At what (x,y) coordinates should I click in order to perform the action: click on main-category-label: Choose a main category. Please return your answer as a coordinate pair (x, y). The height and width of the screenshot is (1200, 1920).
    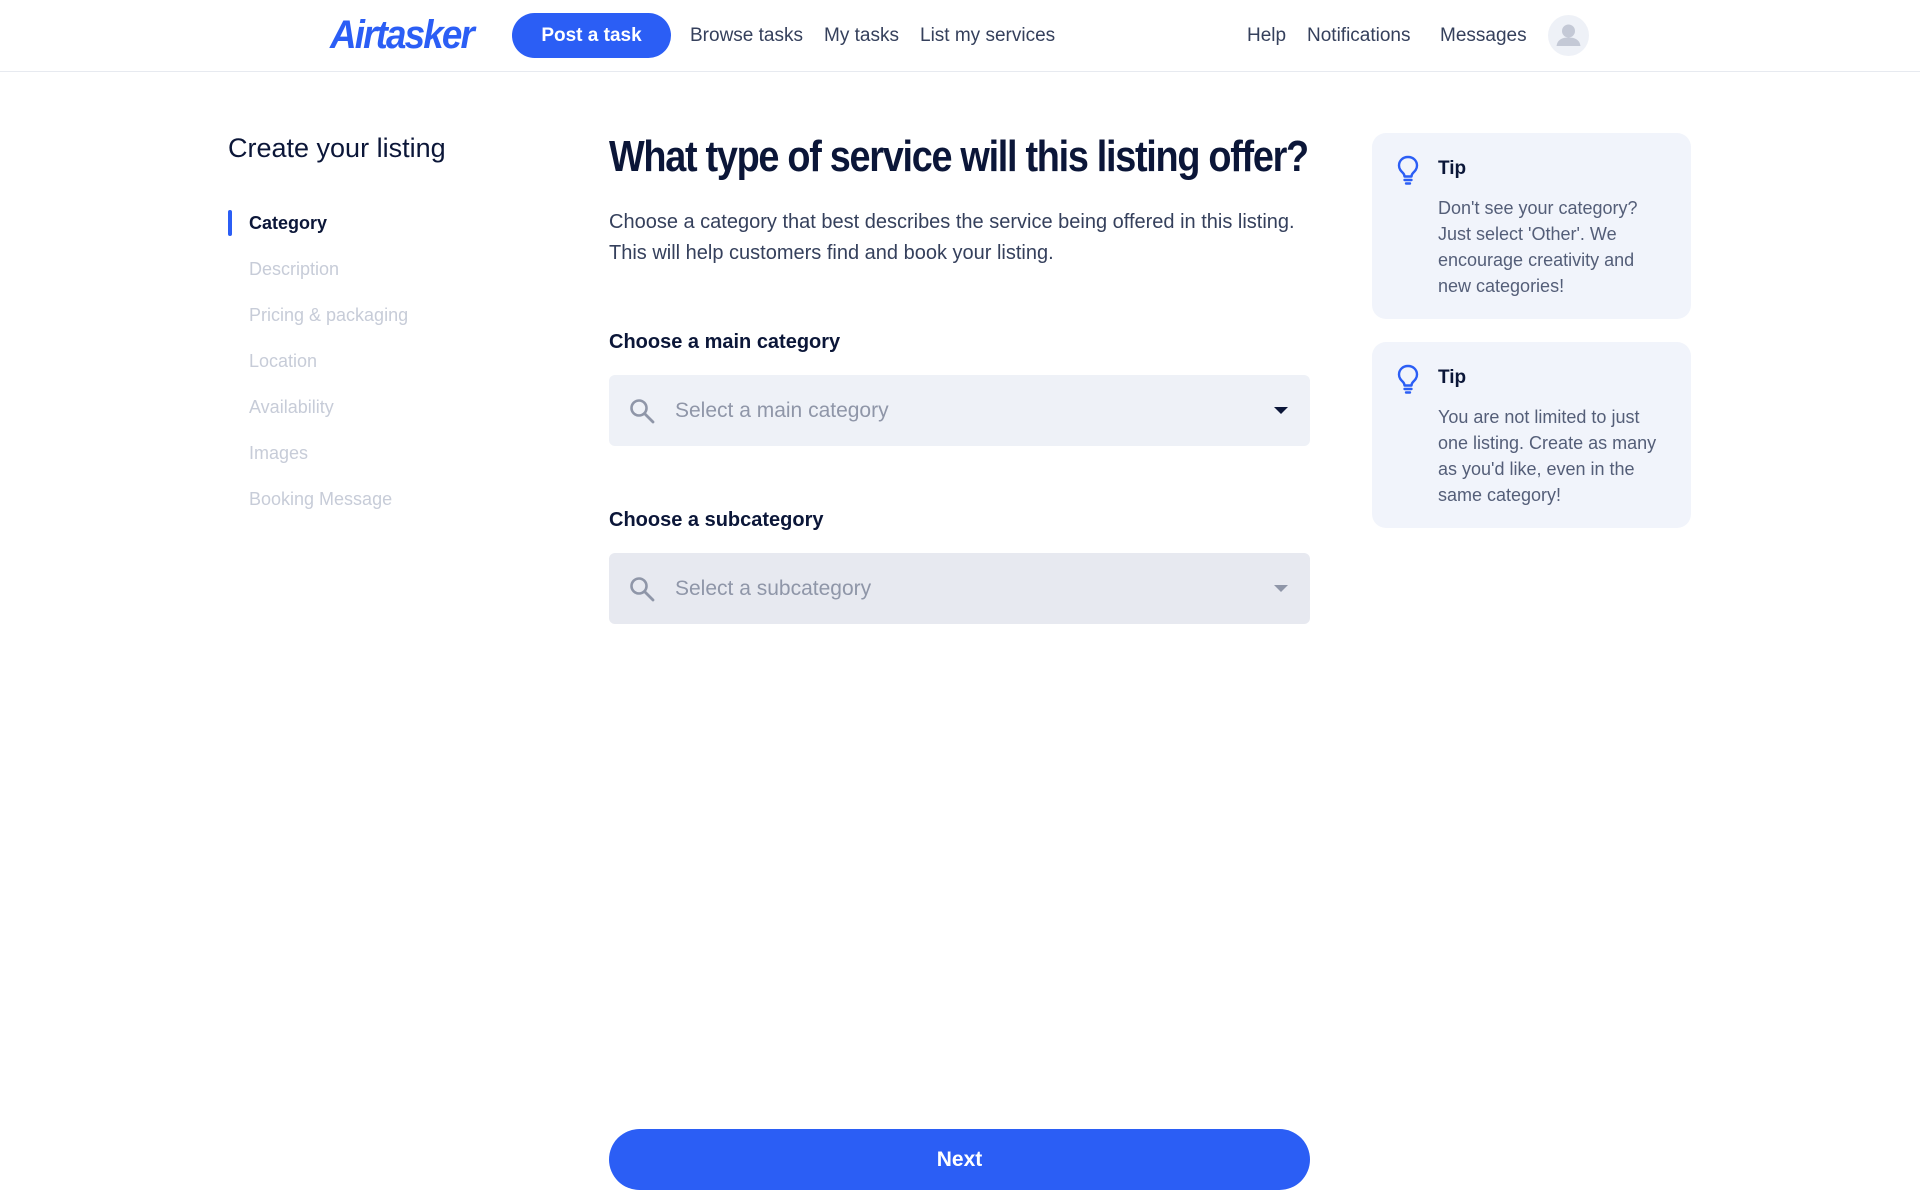
    Looking at the image, I should click on (725, 342).